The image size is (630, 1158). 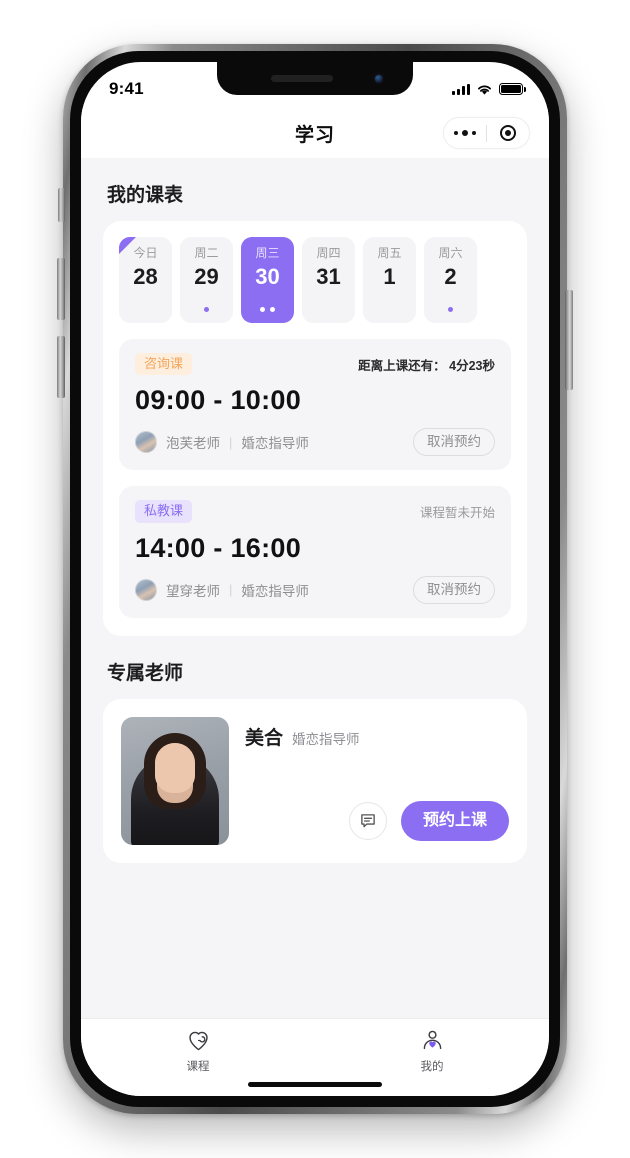 What do you see at coordinates (315, 442) in the screenshot?
I see `lesson-footer: 泡芙老师 | 婚恋指导师 取消预约` at bounding box center [315, 442].